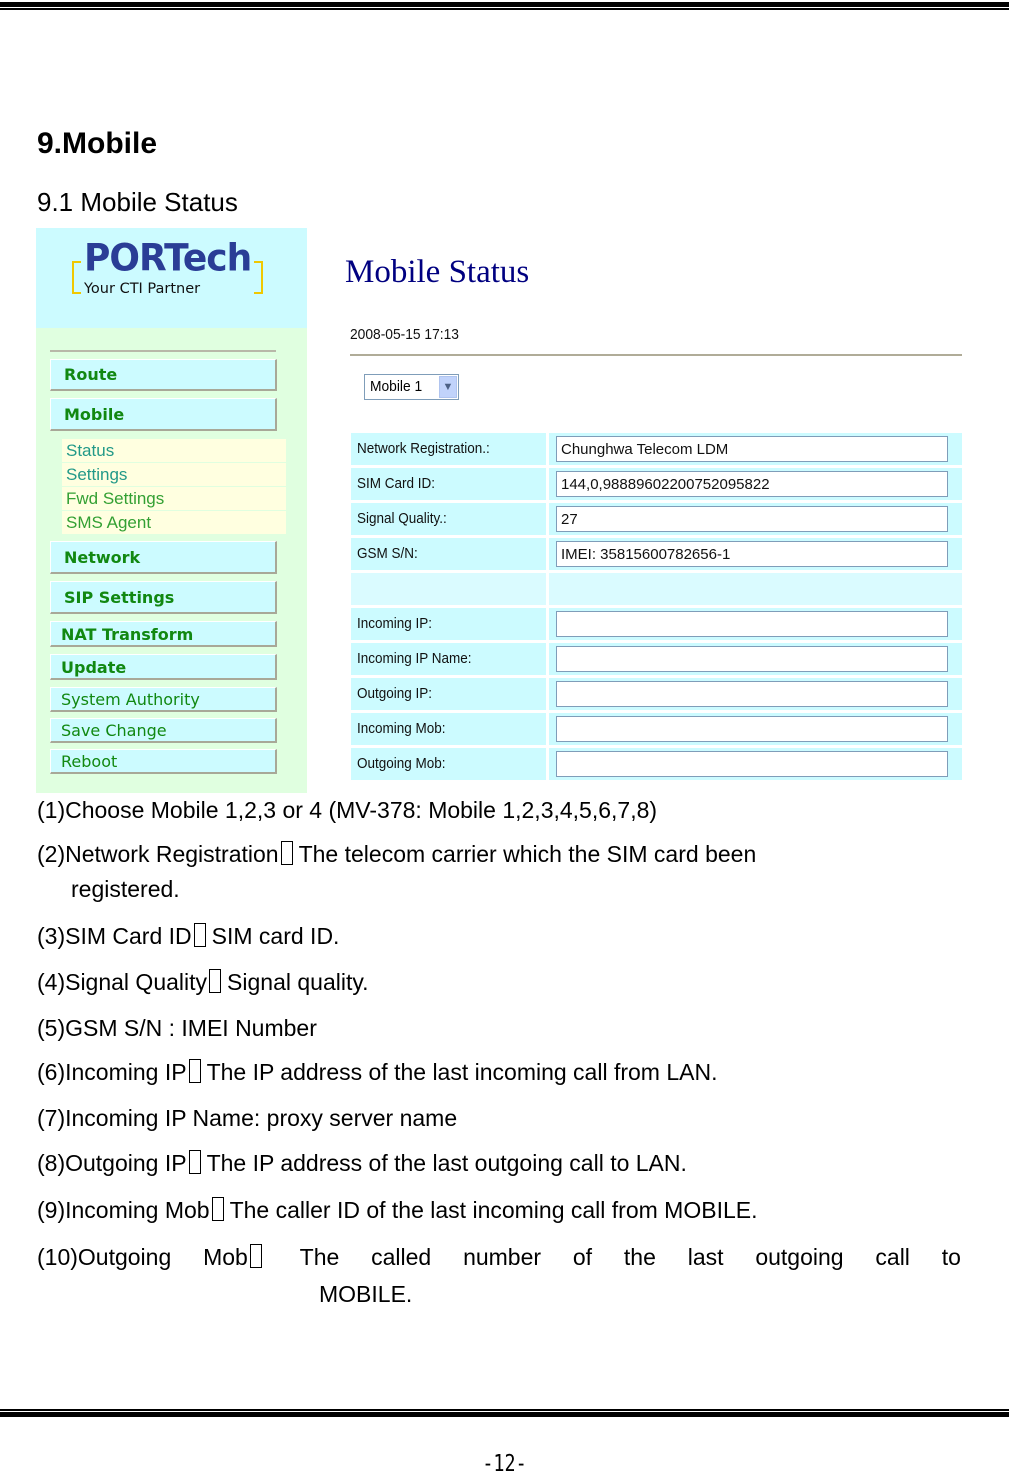  I want to click on nav-update: Update, so click(163, 667).